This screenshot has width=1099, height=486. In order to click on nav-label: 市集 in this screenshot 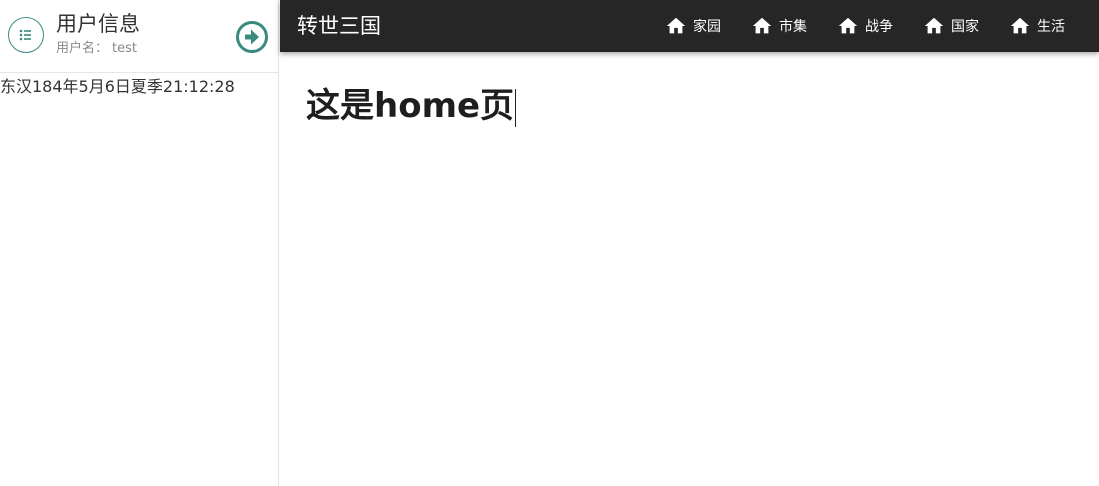, I will do `click(793, 27)`.